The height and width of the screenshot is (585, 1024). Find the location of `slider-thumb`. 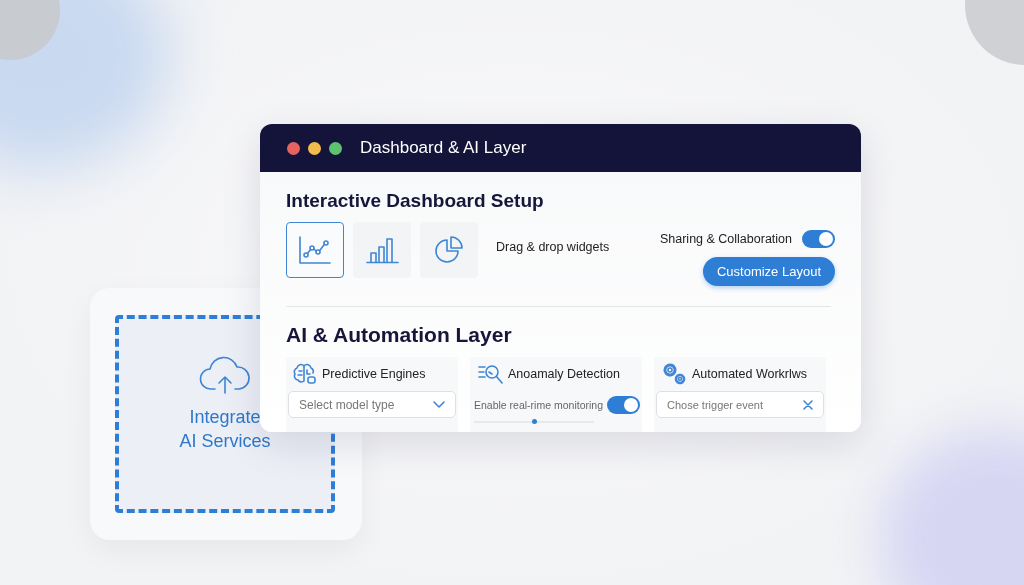

slider-thumb is located at coordinates (534, 421).